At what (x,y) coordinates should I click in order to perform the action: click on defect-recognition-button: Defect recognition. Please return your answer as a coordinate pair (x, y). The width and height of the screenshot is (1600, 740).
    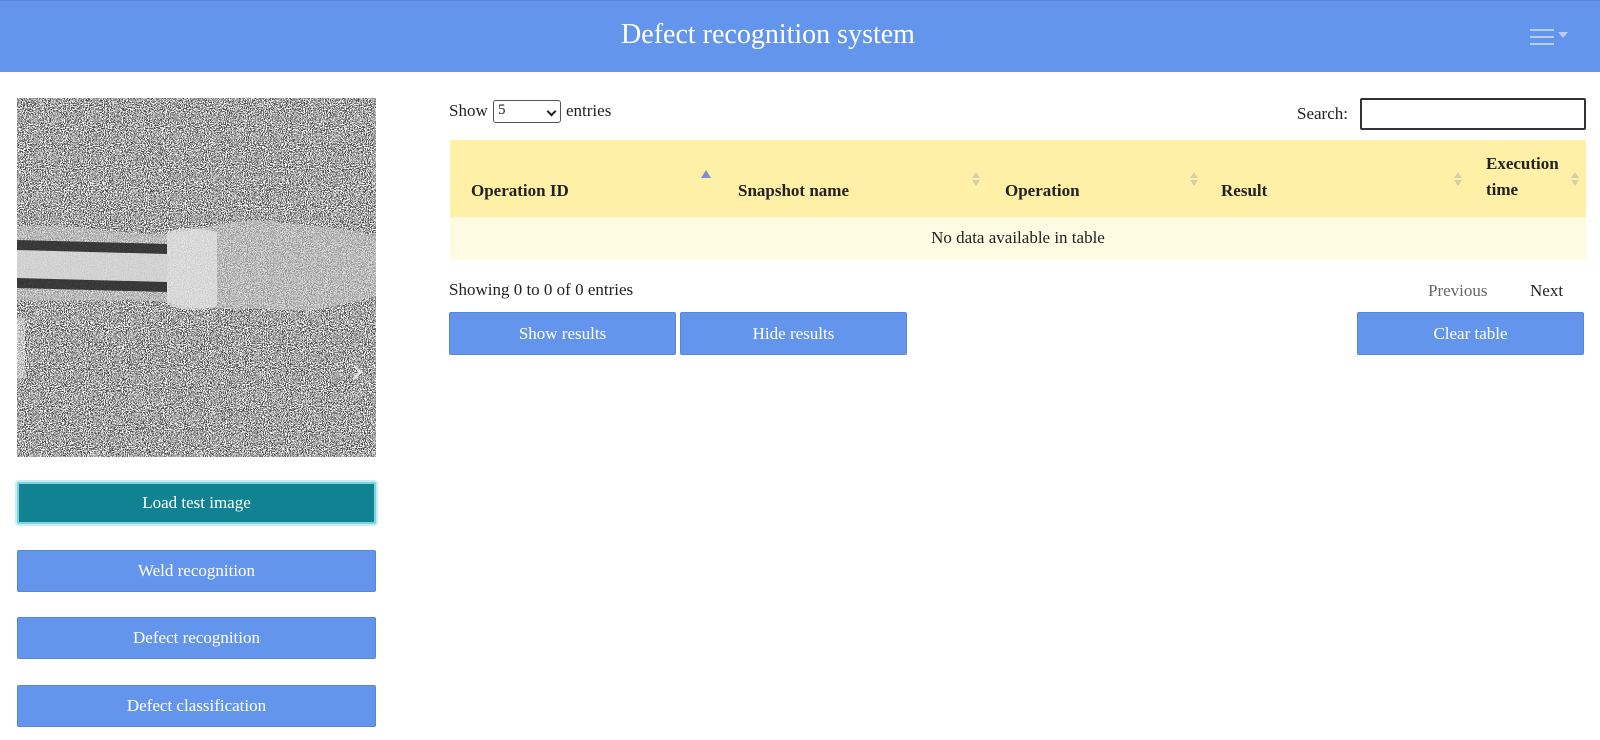
    Looking at the image, I should click on (196, 638).